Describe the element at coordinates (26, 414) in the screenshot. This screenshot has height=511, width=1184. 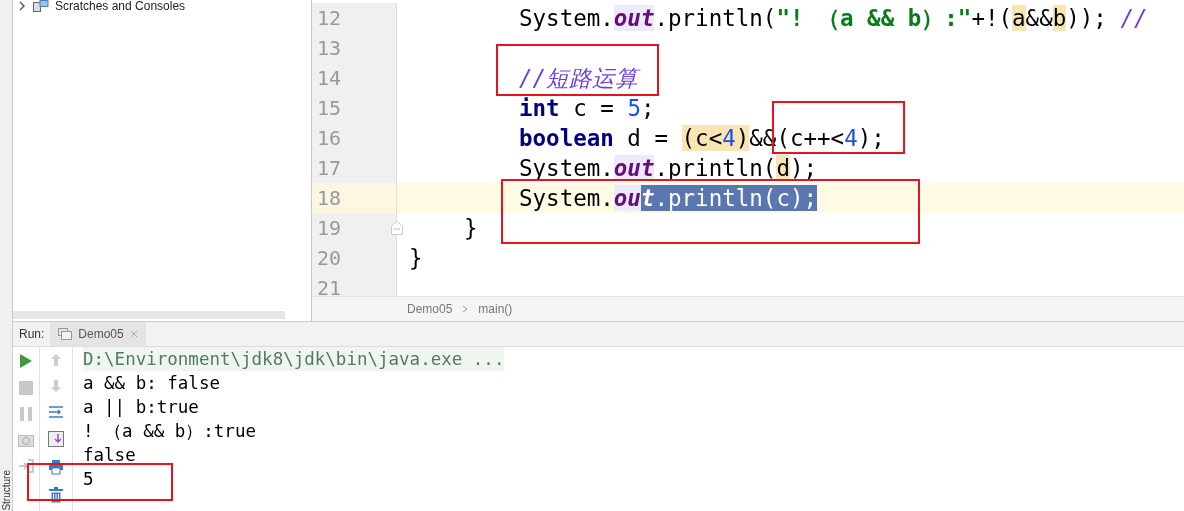
I see `pause-icon` at that location.